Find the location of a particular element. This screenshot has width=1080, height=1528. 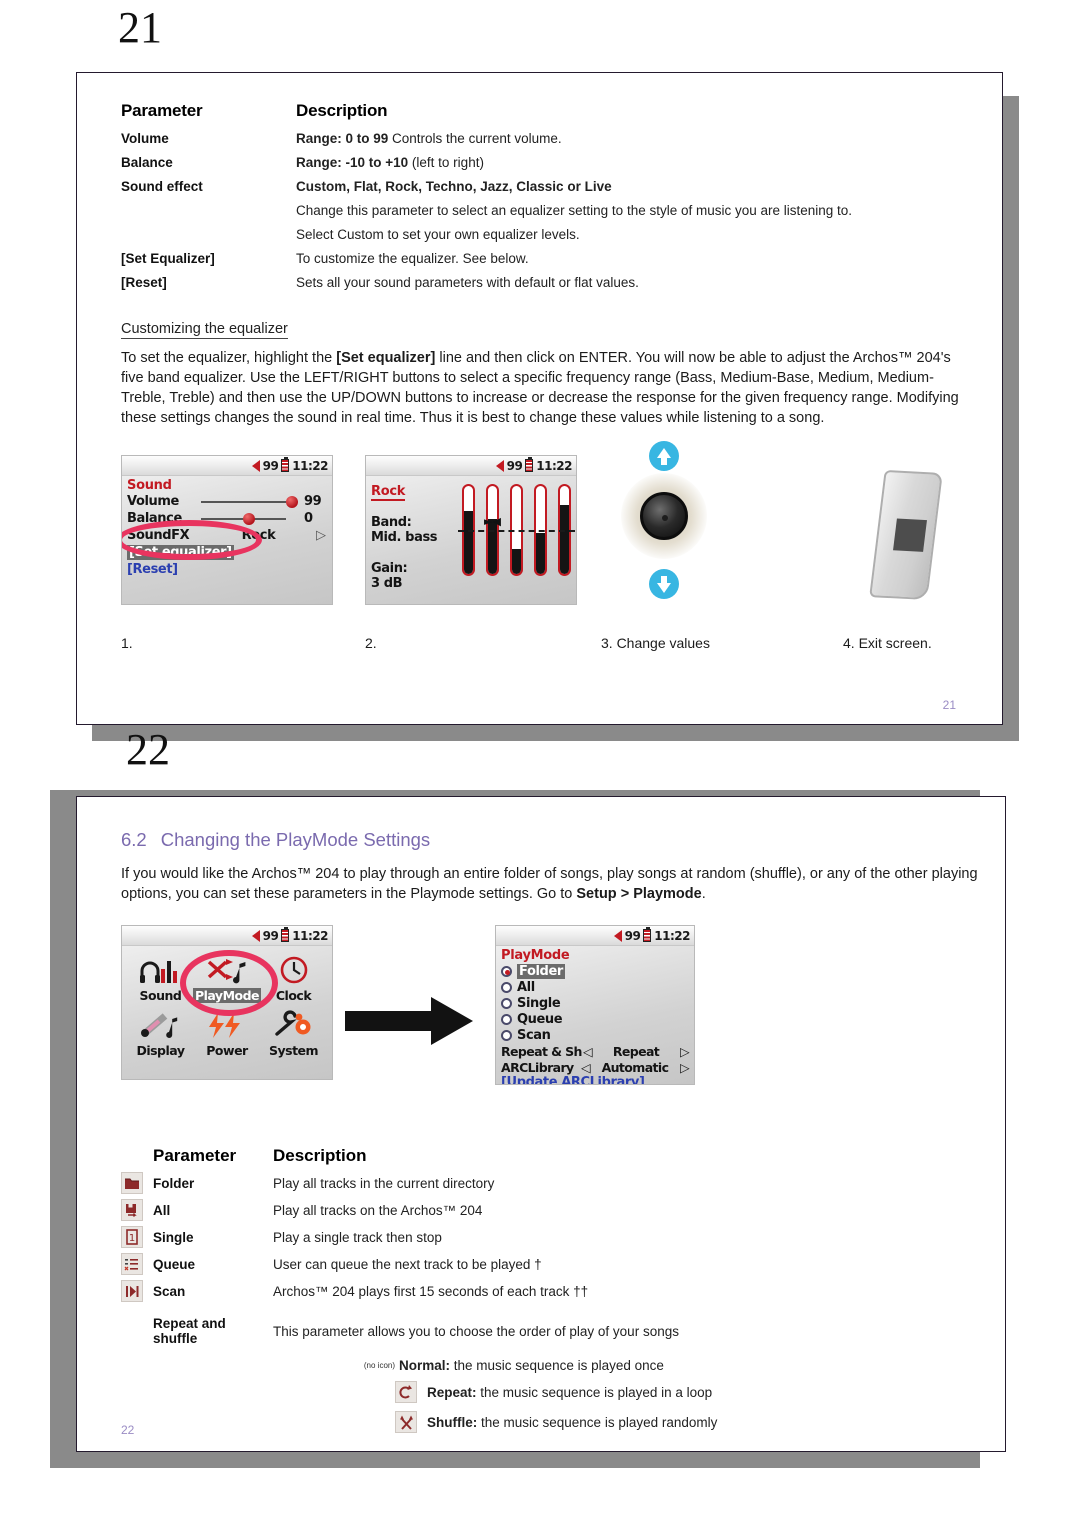

param-name: All is located at coordinates (162, 1210).